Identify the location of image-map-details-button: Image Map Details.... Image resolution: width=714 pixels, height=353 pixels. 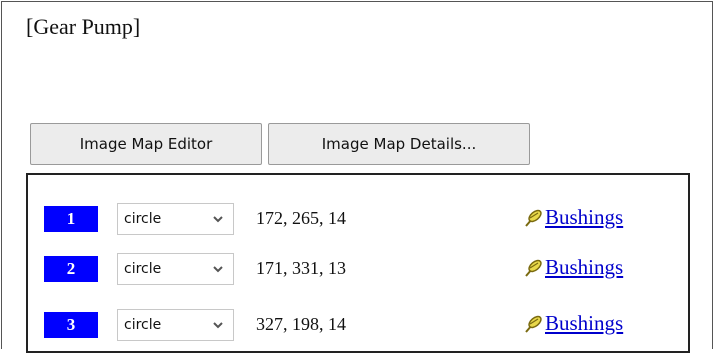
(399, 144).